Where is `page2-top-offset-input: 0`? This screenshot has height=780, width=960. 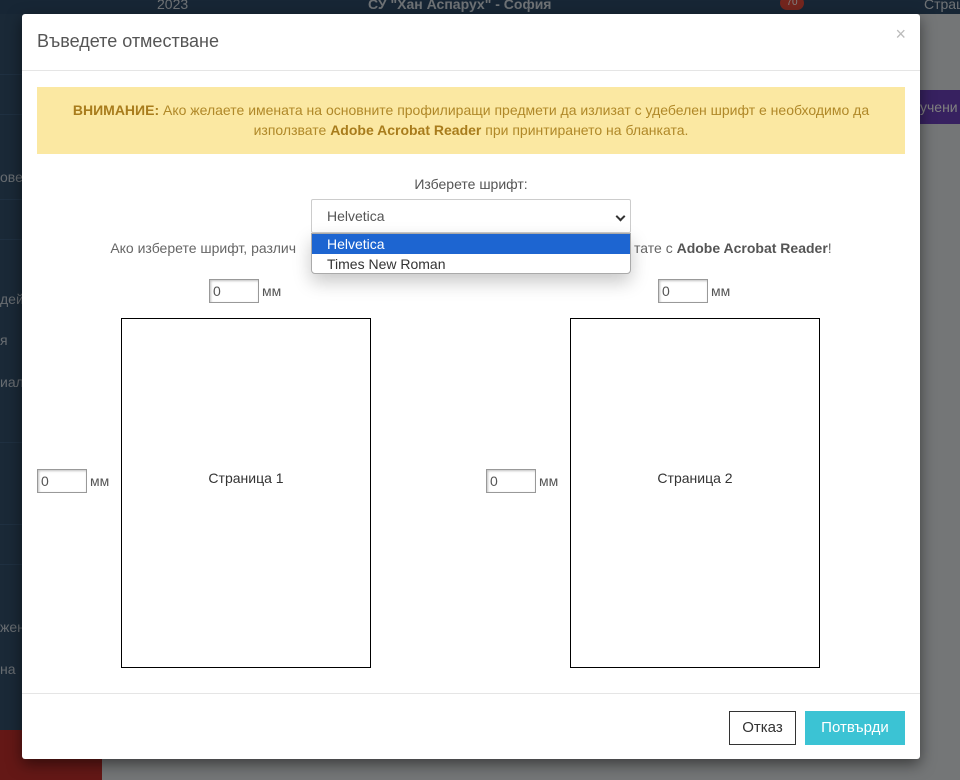
page2-top-offset-input: 0 is located at coordinates (683, 291).